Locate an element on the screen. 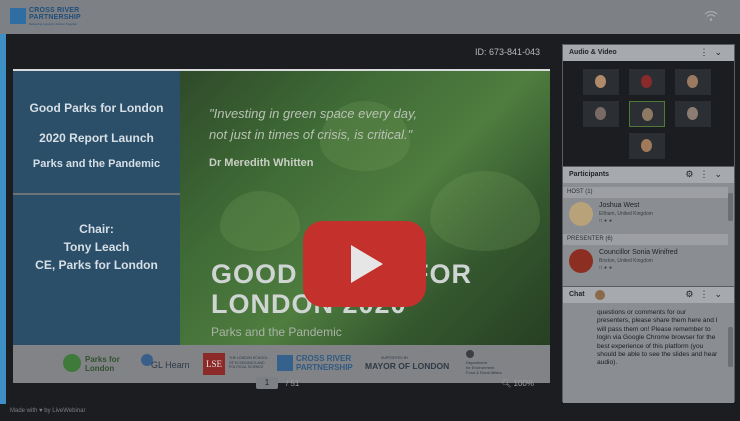 Image resolution: width=740 pixels, height=421 pixels. page-number-input: 1 is located at coordinates (267, 383).